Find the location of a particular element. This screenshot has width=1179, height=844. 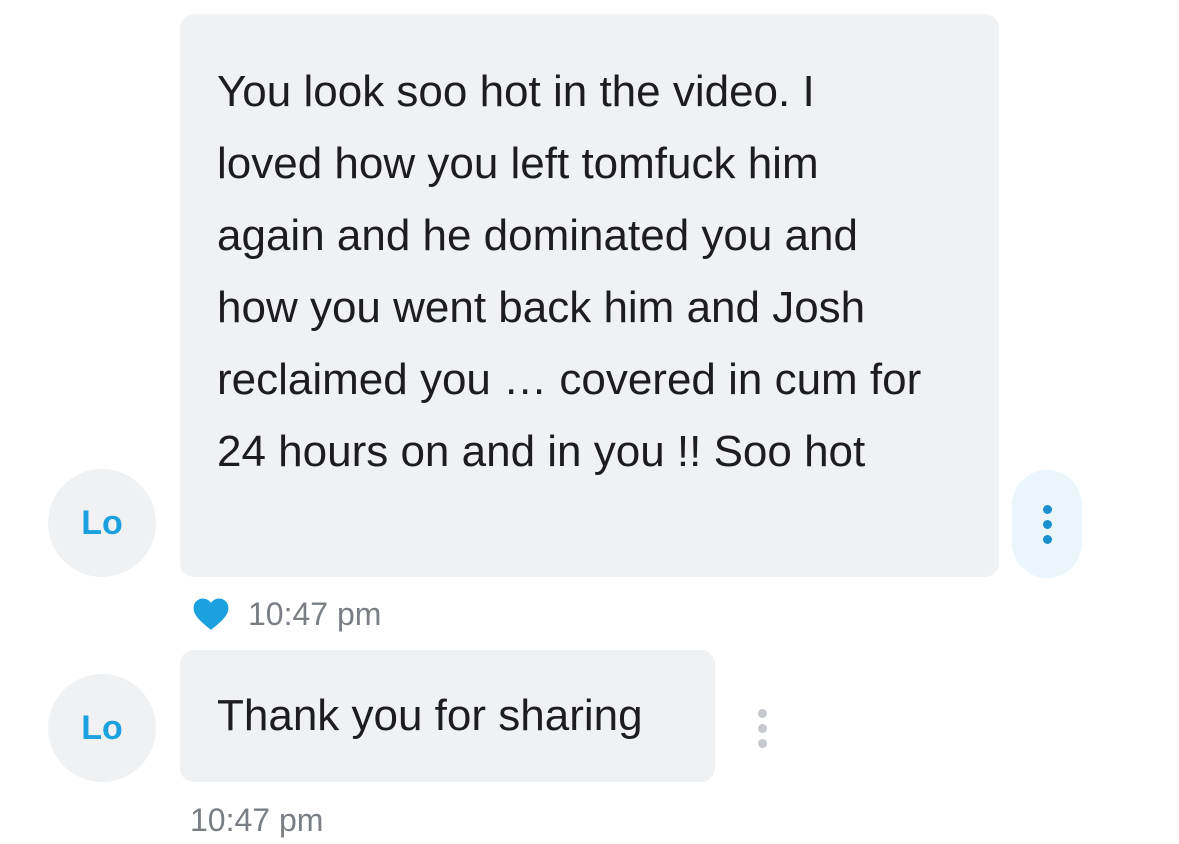

heart-icon is located at coordinates (211, 614).